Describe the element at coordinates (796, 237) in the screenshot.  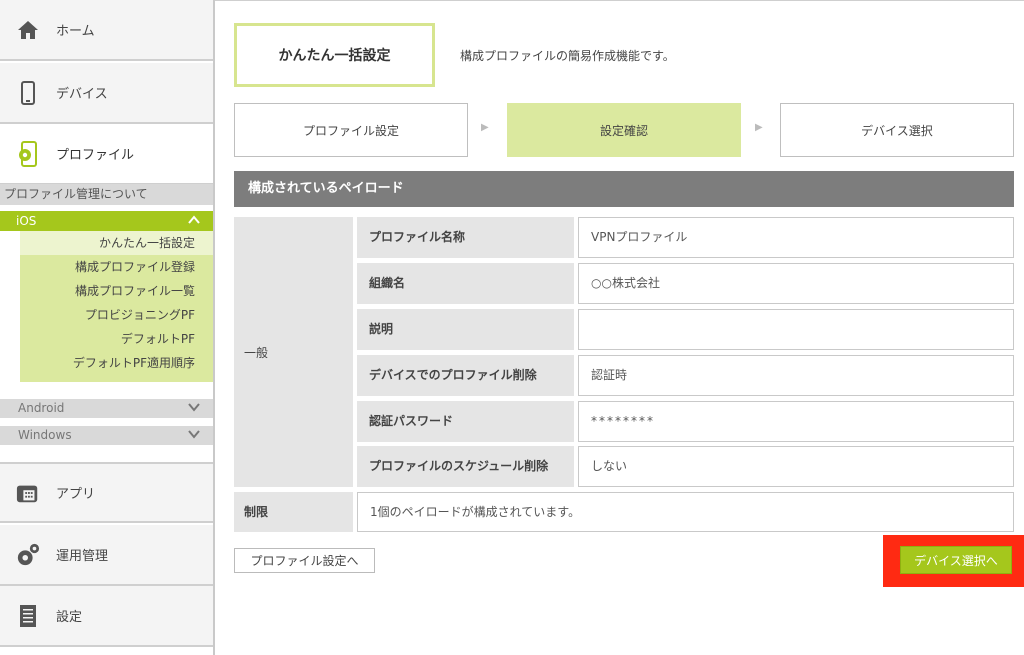
I see `row-value-profile-name: VPNプロファイル` at that location.